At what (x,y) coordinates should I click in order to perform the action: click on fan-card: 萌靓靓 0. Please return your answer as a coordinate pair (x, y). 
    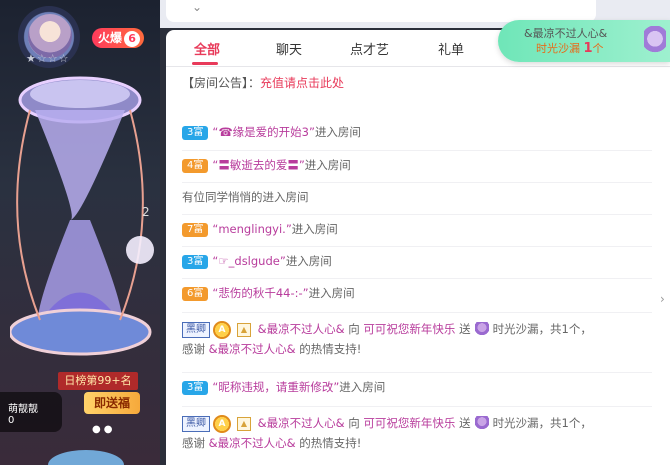
    Looking at the image, I should click on (31, 412).